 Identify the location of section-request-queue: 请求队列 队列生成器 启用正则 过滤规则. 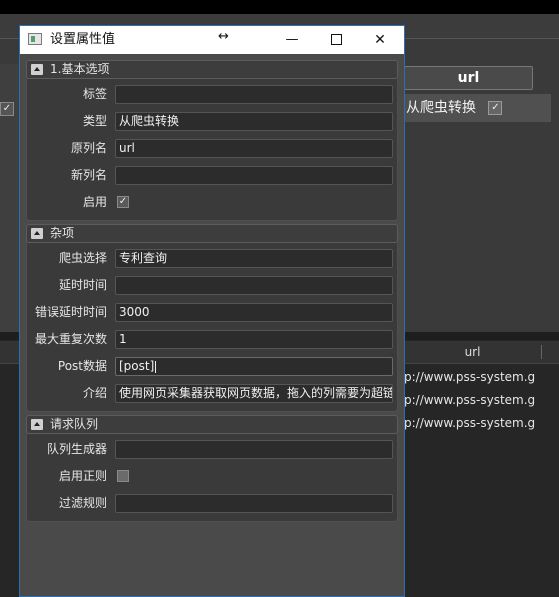
(212, 468).